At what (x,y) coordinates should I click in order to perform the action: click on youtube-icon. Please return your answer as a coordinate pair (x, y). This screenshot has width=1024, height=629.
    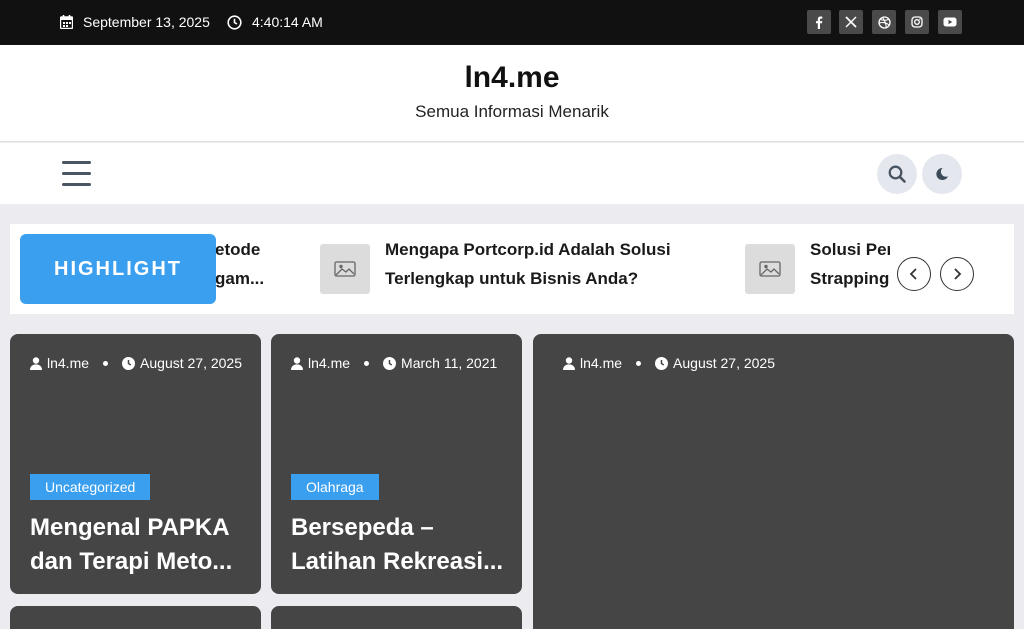
    Looking at the image, I should click on (950, 22).